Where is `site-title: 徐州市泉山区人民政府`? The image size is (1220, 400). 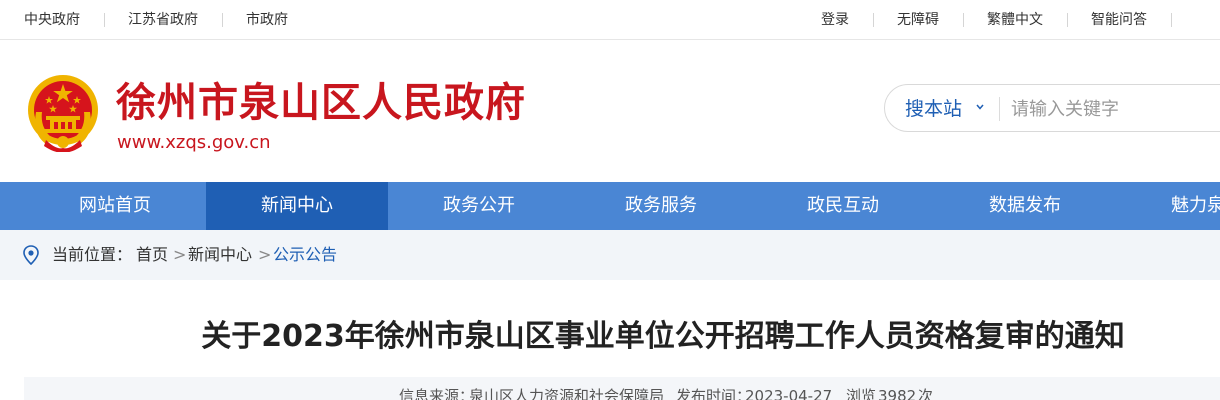 site-title: 徐州市泉山区人民政府 is located at coordinates (321, 103).